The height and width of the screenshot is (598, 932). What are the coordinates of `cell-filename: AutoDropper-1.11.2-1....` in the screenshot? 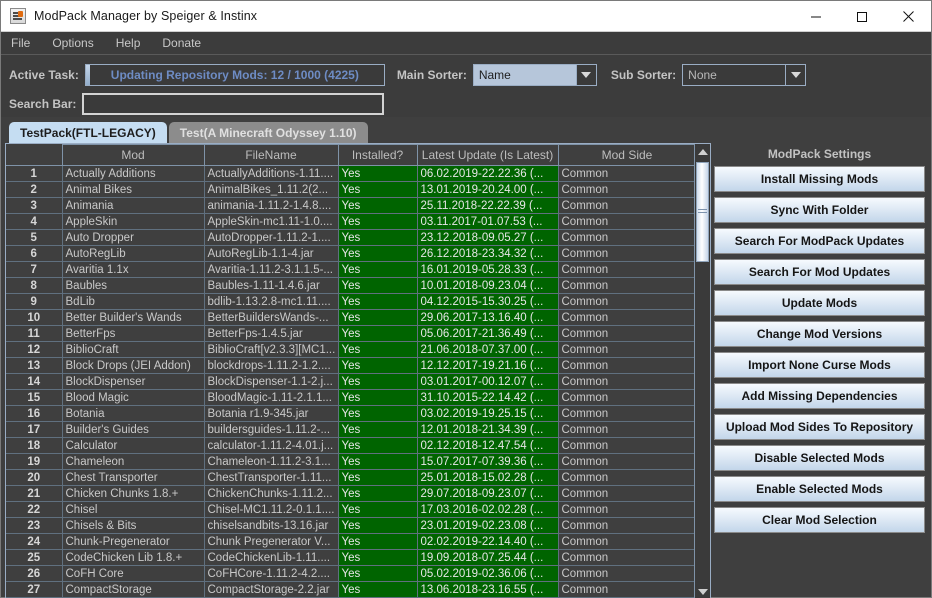 It's located at (271, 237).